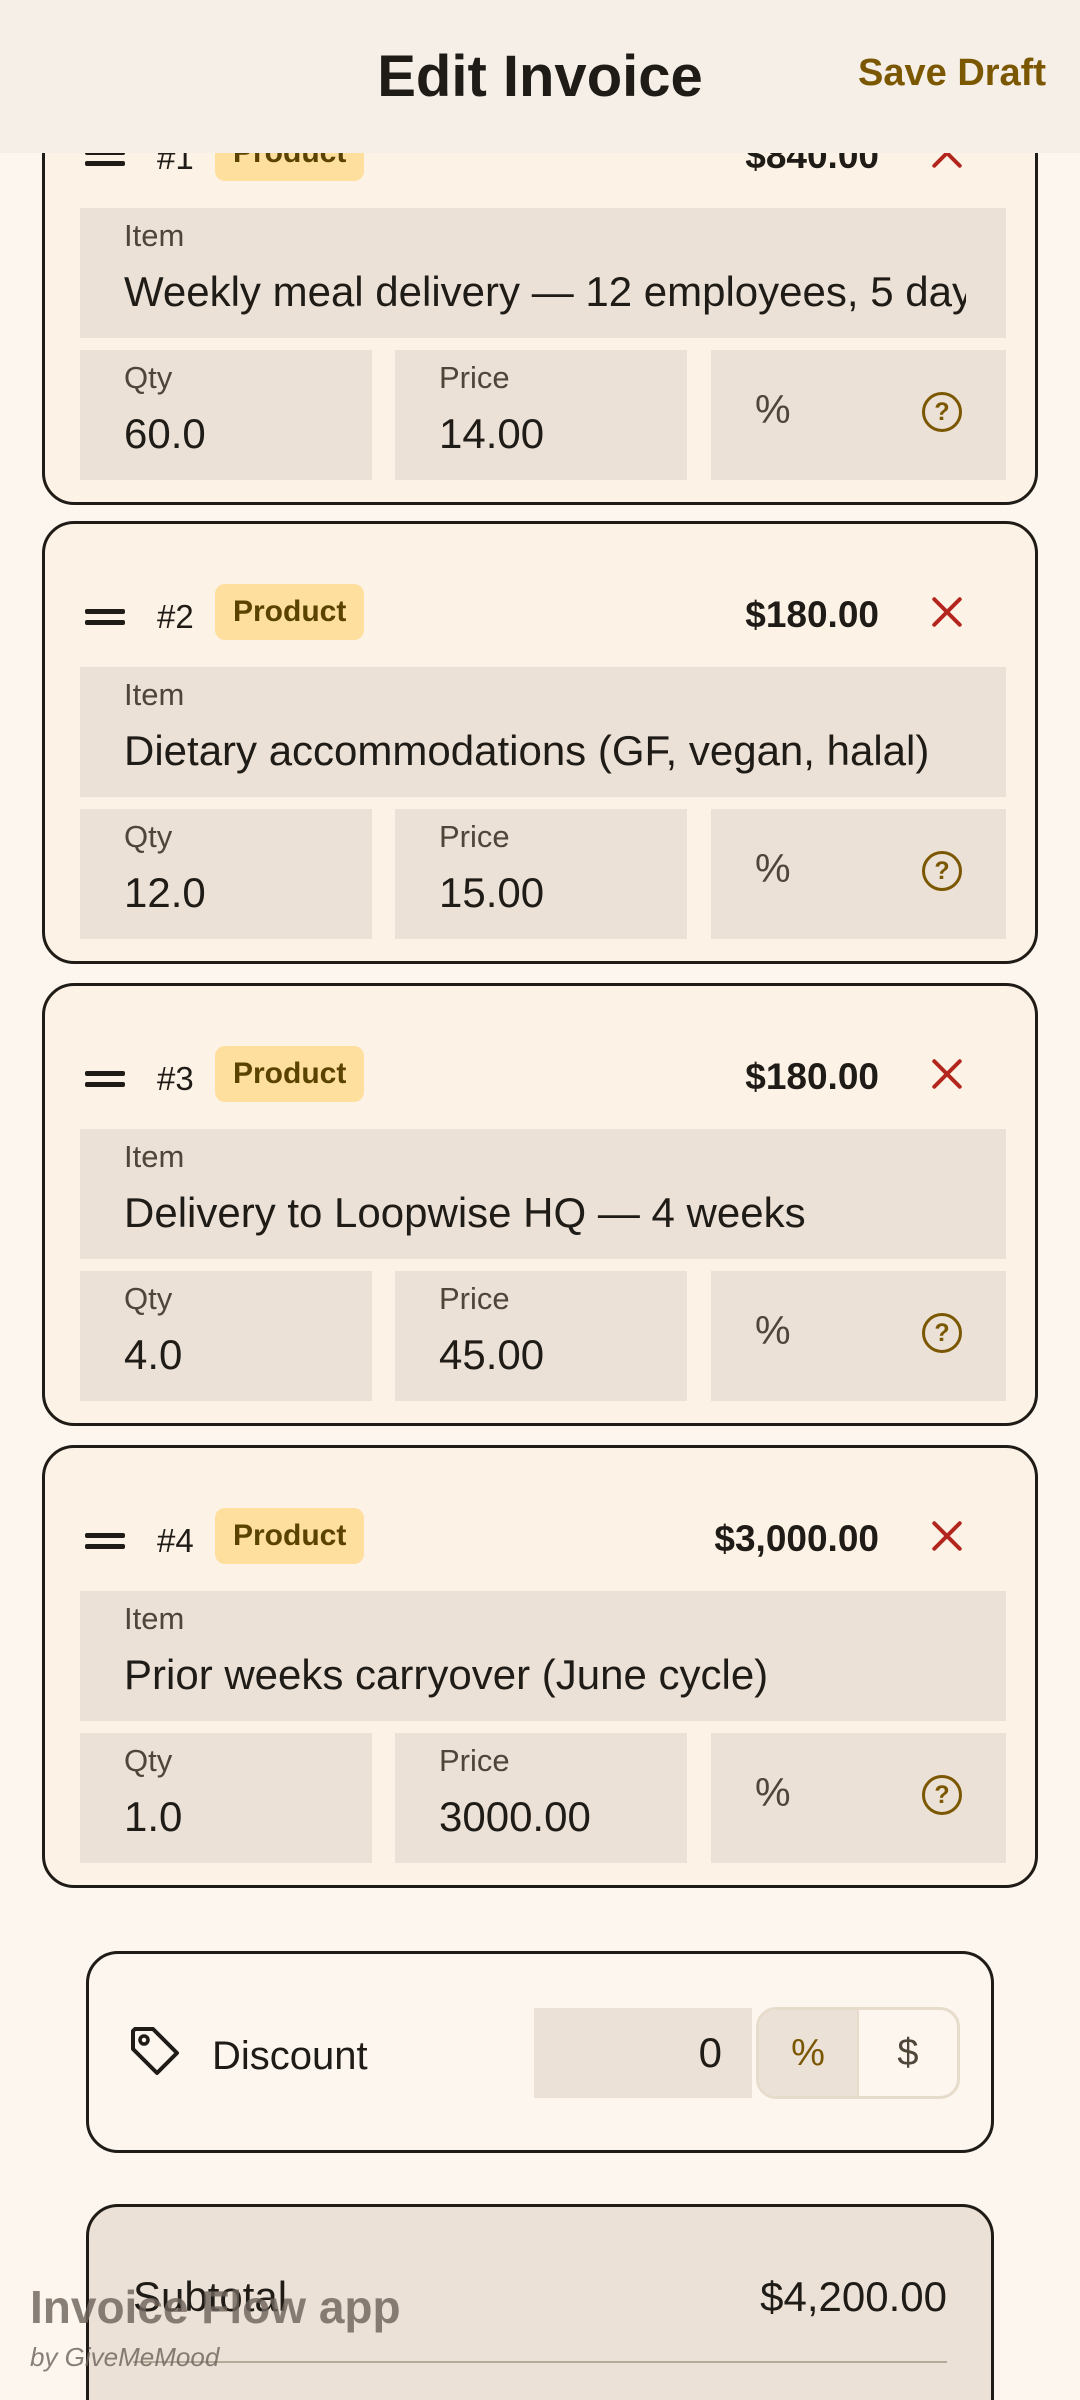 This screenshot has width=1080, height=2400. What do you see at coordinates (643, 2053) in the screenshot?
I see `discount-input: 0` at bounding box center [643, 2053].